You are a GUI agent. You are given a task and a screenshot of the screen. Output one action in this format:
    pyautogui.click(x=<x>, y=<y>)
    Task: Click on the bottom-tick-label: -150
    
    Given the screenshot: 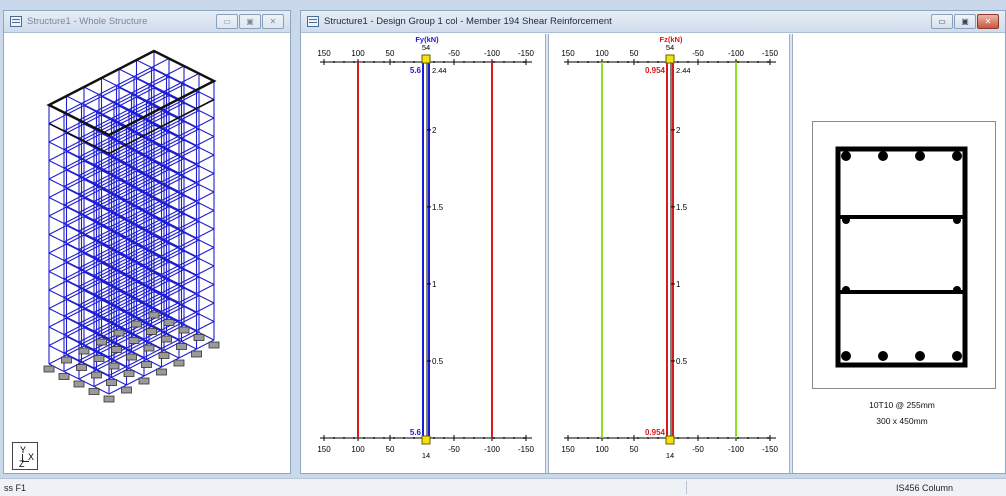 What is the action you would take?
    pyautogui.click(x=770, y=449)
    